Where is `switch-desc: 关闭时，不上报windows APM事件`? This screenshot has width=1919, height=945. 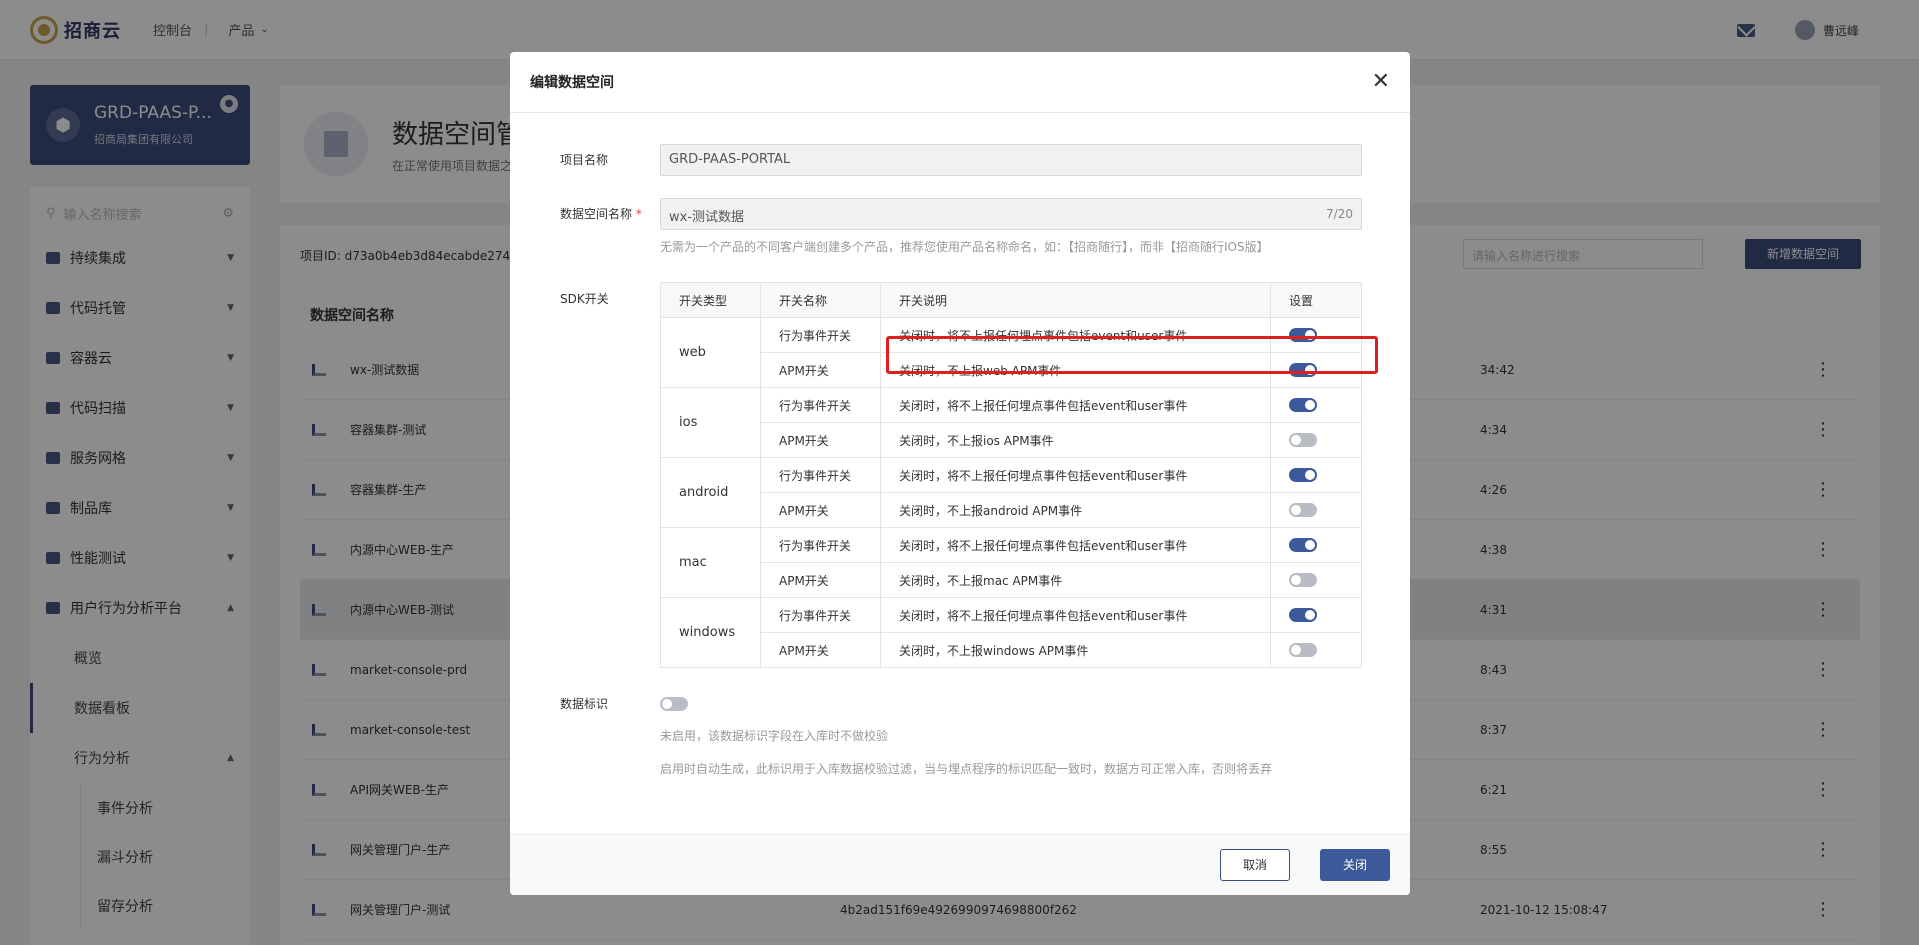
switch-desc: 关闭时，不上报windows APM事件 is located at coordinates (1075, 650).